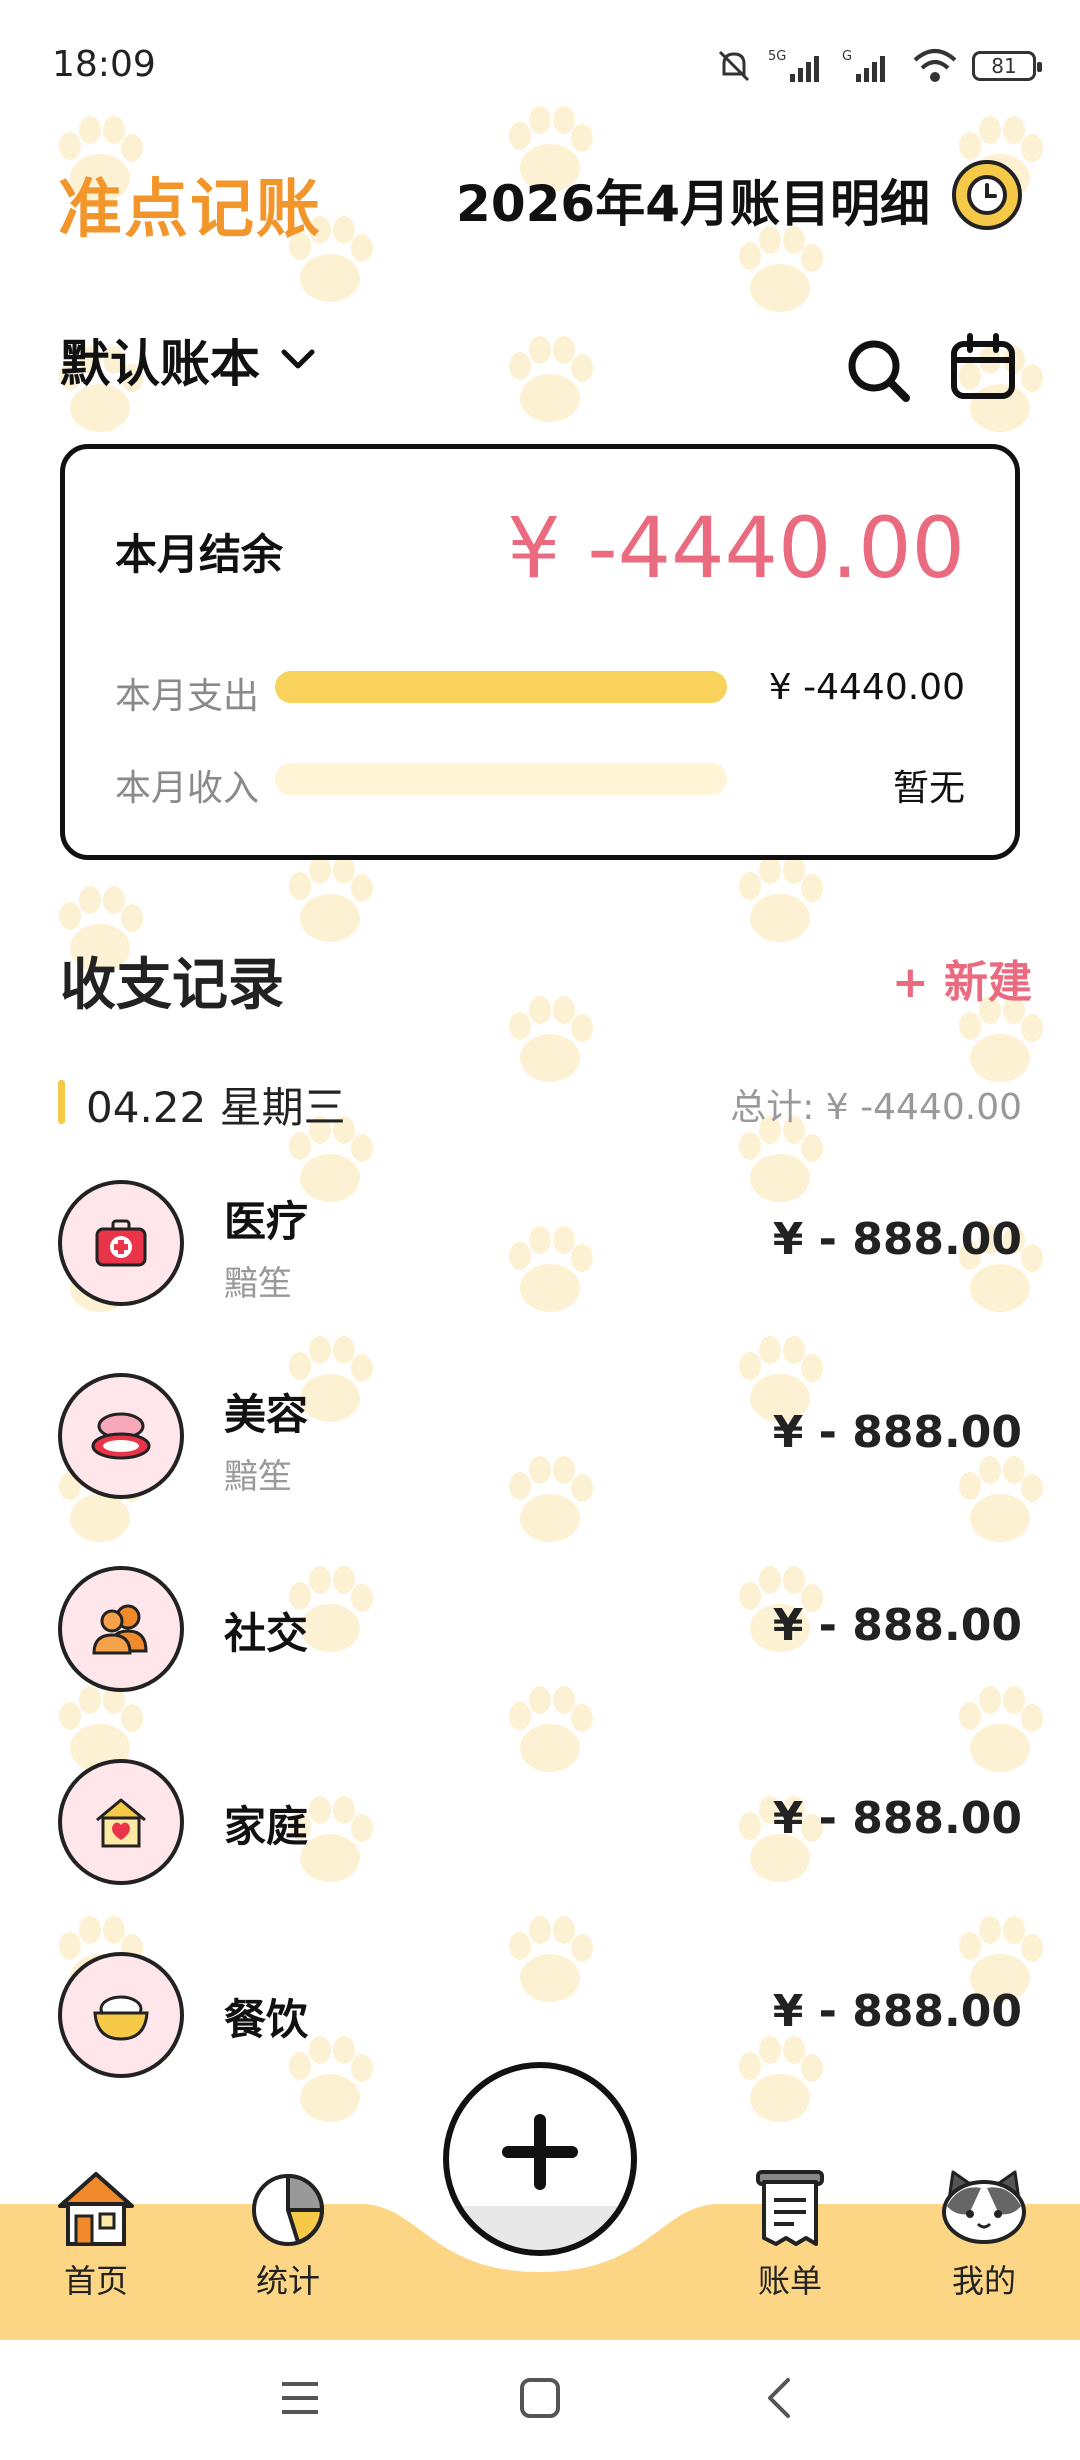 This screenshot has width=1080, height=2460. Describe the element at coordinates (288, 2210) in the screenshot. I see `pie-chart-icon` at that location.